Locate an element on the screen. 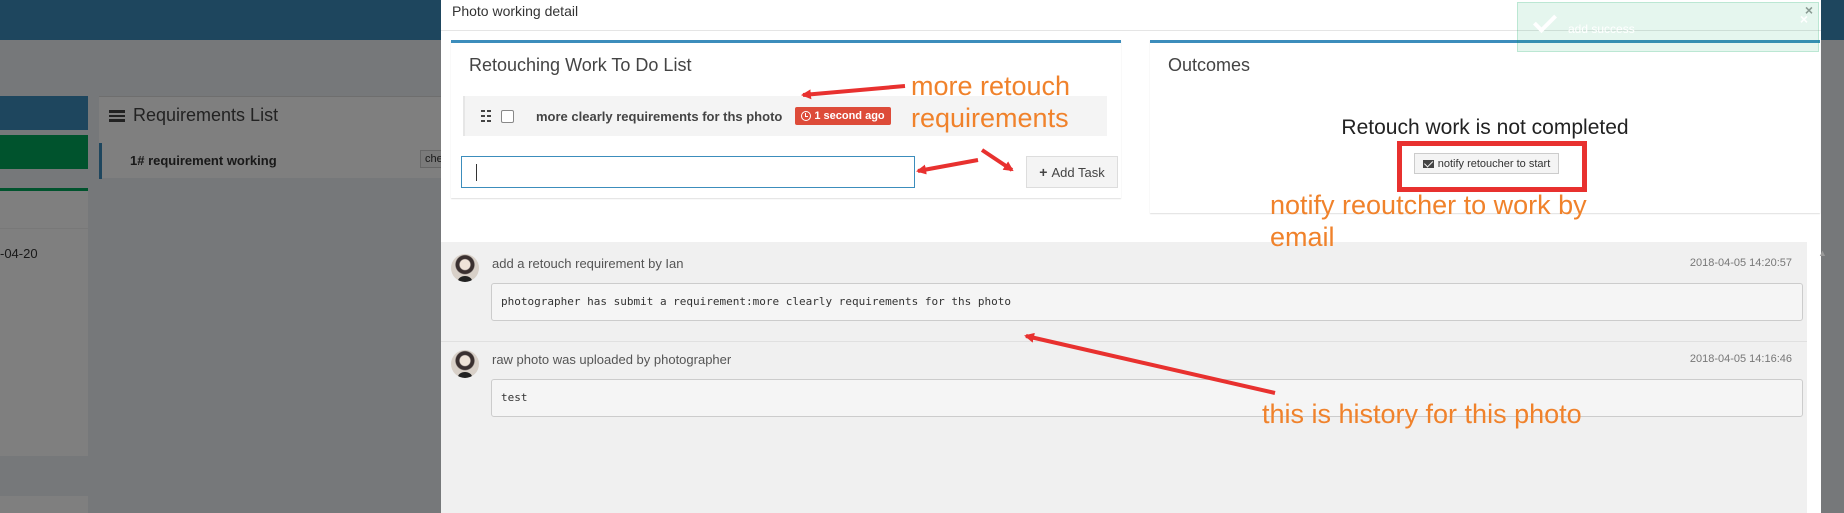 Image resolution: width=1844 pixels, height=513 pixels. plus-icon: + is located at coordinates (1043, 172).